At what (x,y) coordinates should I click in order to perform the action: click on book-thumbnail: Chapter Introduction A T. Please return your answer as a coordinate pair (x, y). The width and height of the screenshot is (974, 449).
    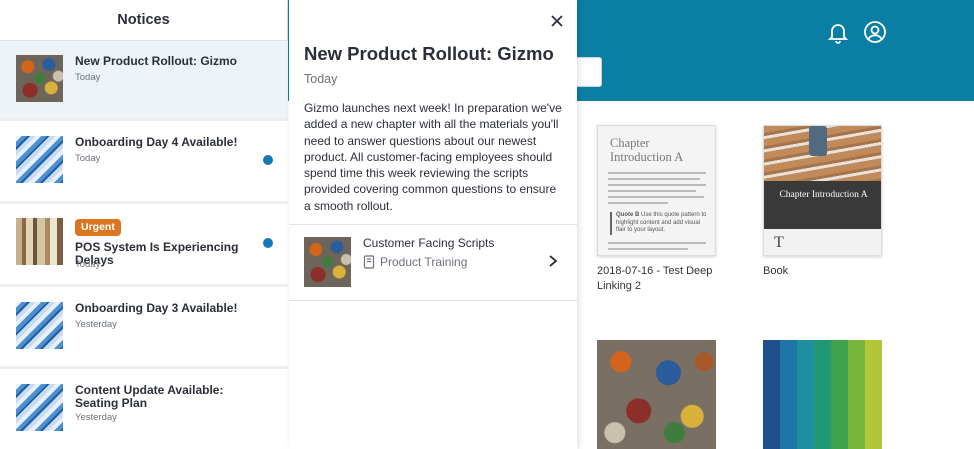
    Looking at the image, I should click on (822, 190).